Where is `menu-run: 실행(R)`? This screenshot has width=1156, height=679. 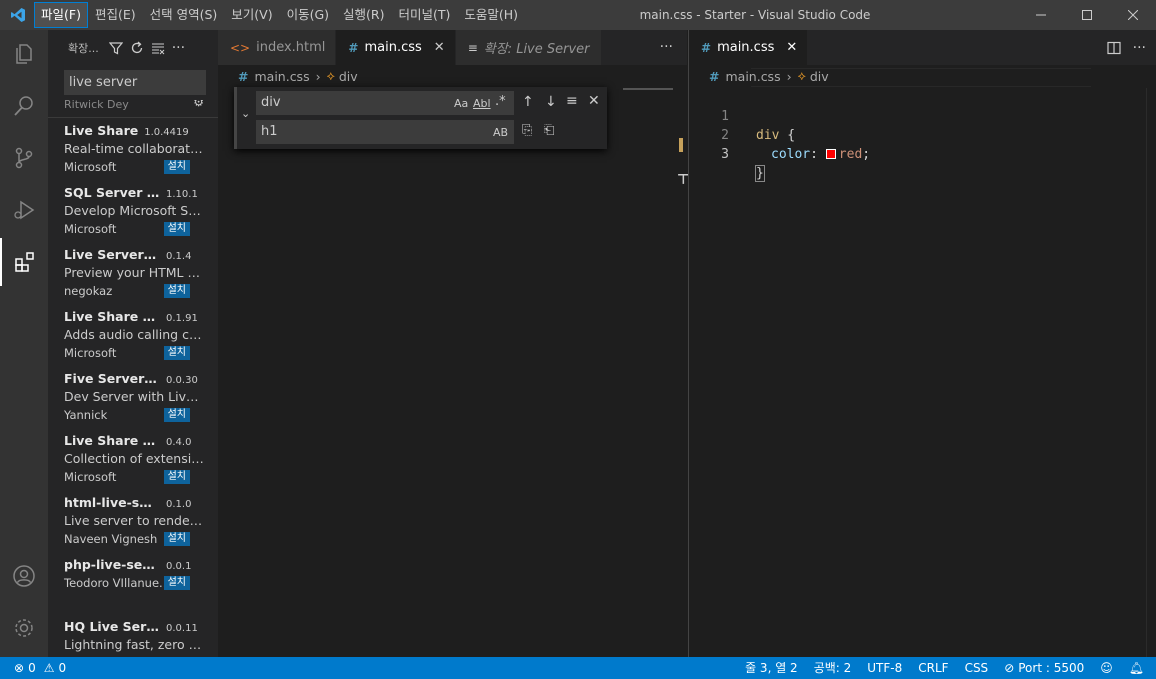 menu-run: 실행(R) is located at coordinates (363, 15).